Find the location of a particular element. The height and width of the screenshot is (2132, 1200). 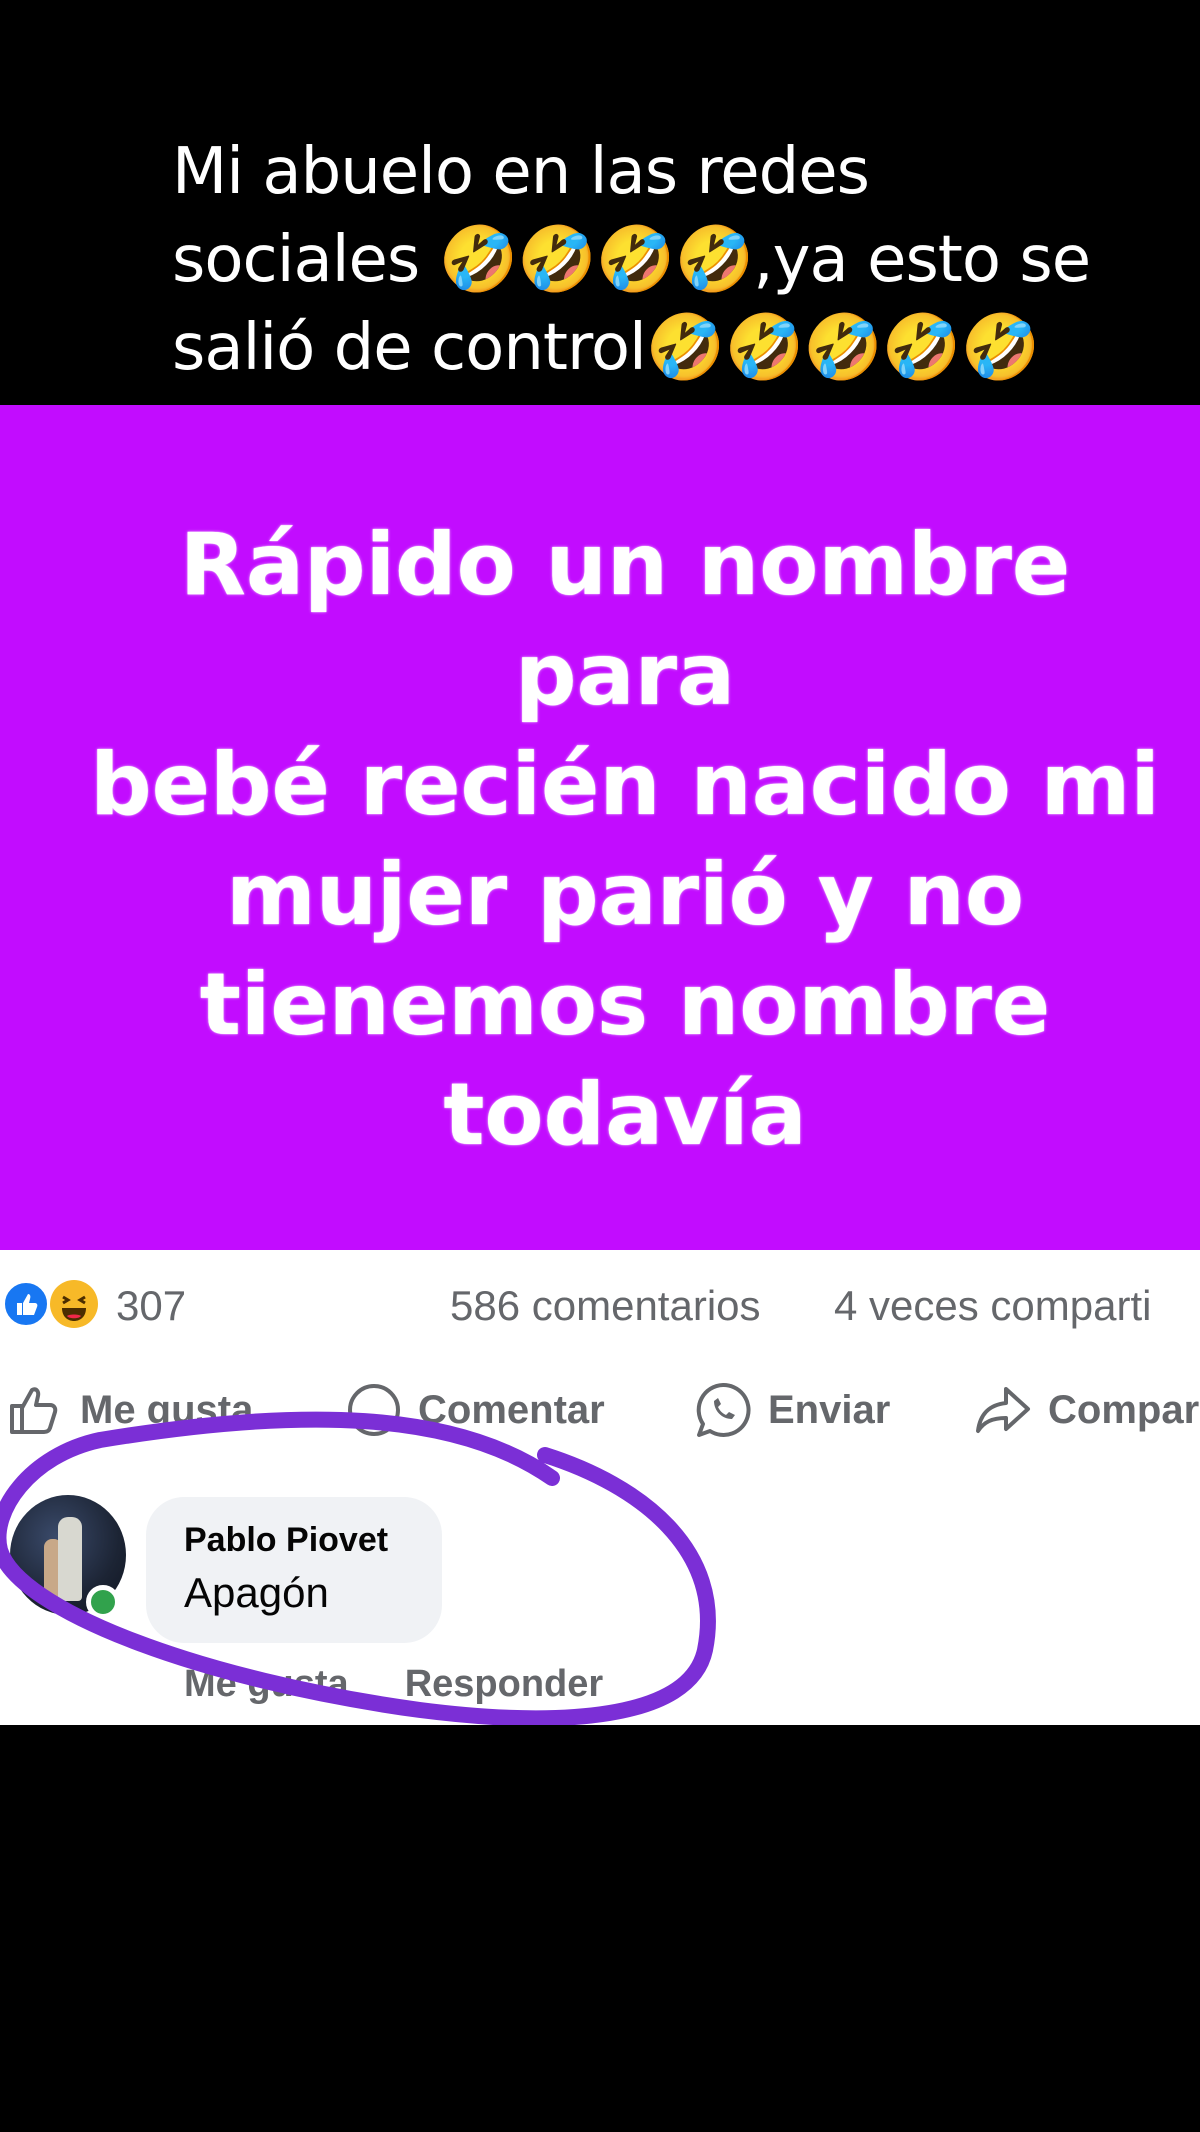

comment-item: Pablo Piovet Apagón Me gusta Responder is located at coordinates (600, 1610).